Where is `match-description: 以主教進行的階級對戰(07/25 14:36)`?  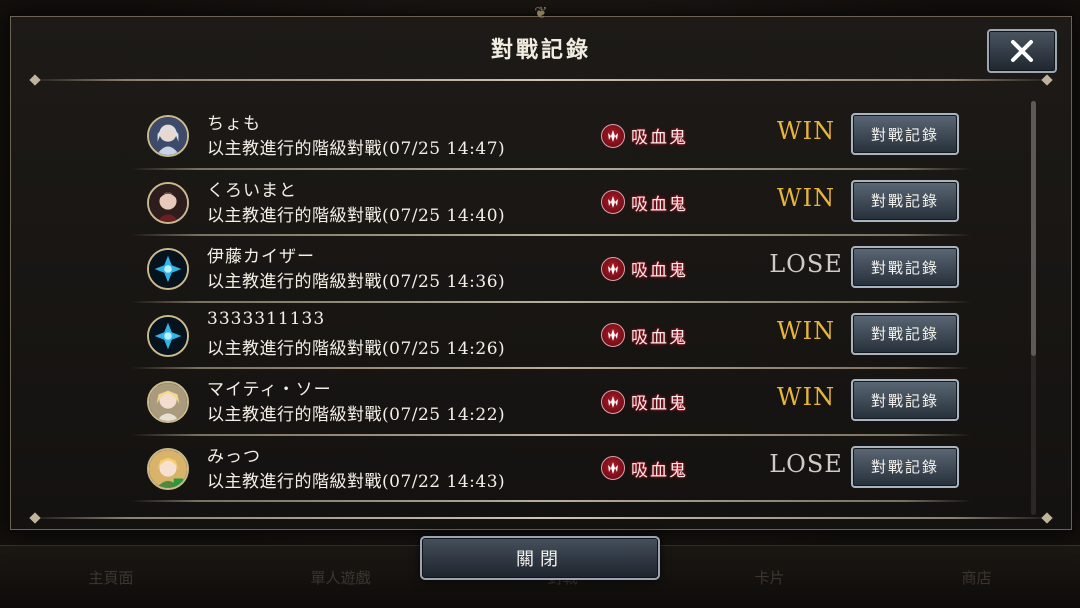 match-description: 以主教進行的階級對戰(07/25 14:36) is located at coordinates (356, 282).